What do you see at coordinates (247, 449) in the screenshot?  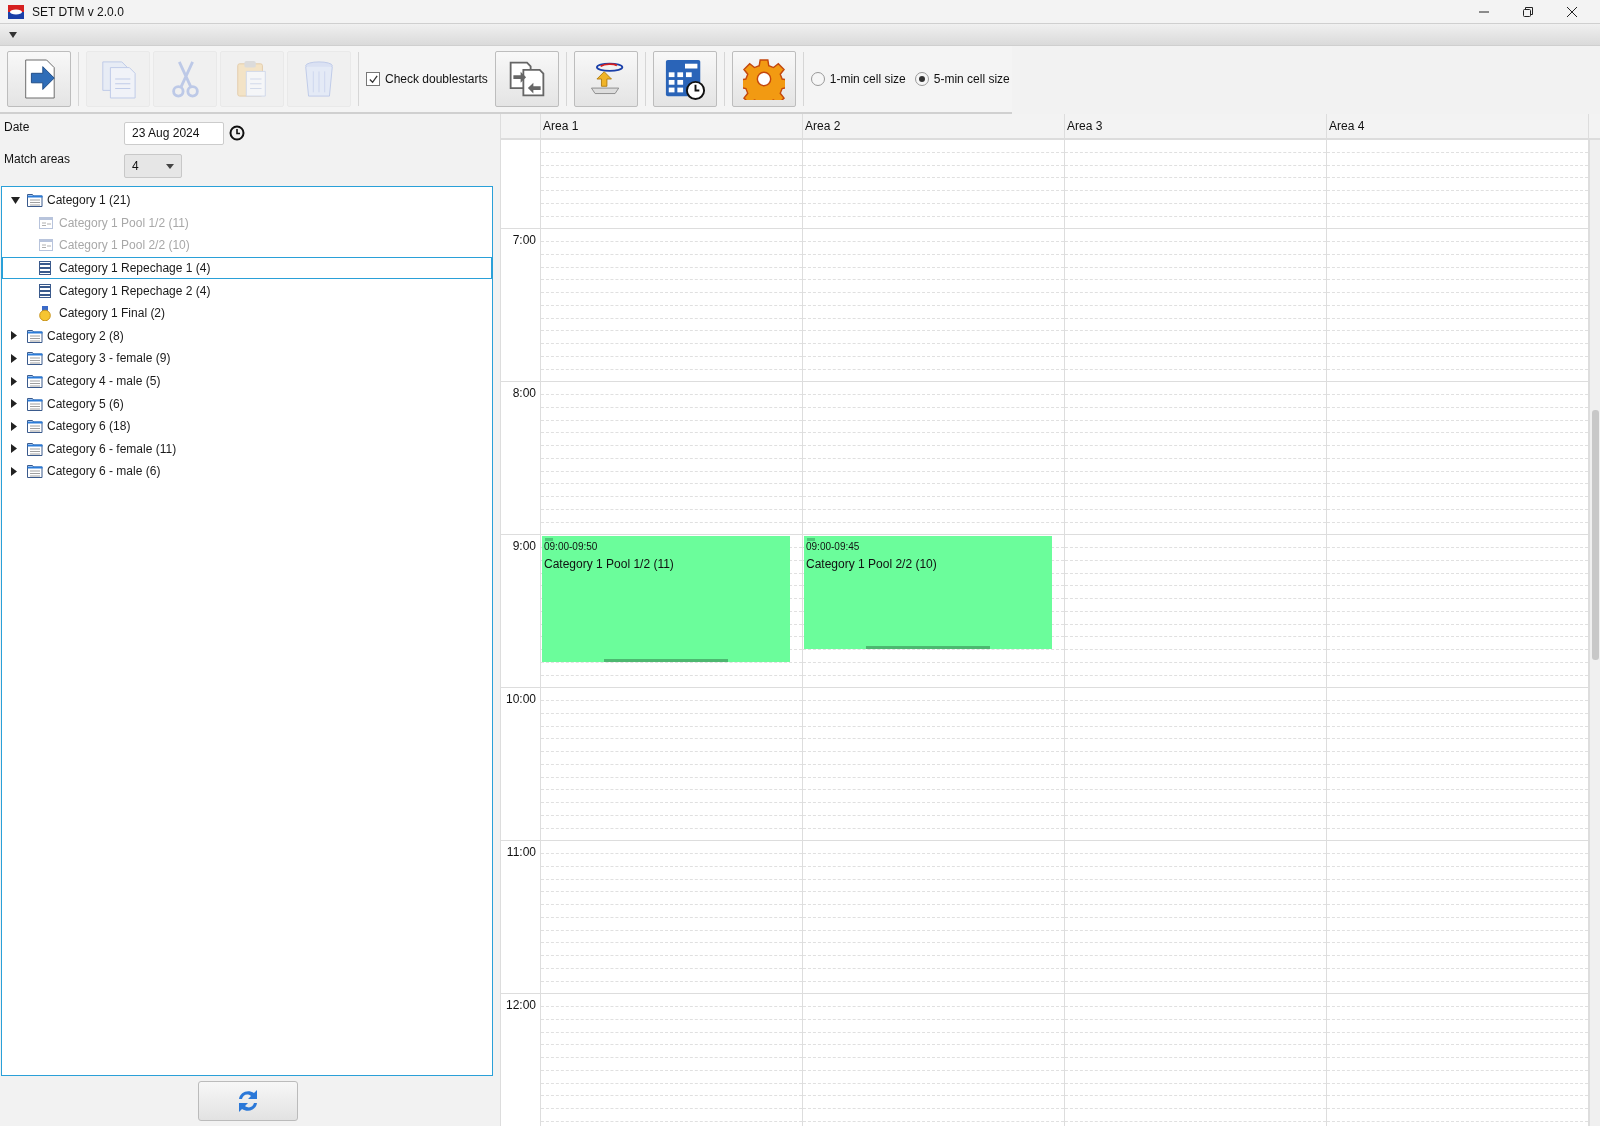 I see `tree-item: Category 6 - female (11)` at bounding box center [247, 449].